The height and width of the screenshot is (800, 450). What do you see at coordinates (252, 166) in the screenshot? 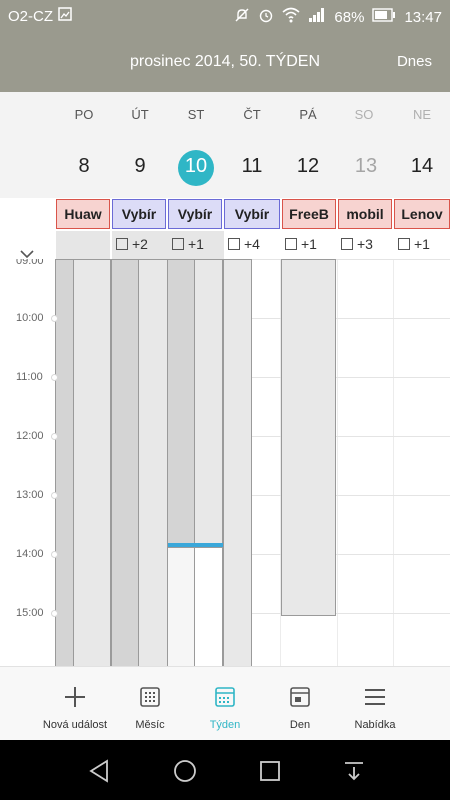
I see `day-number: 11` at bounding box center [252, 166].